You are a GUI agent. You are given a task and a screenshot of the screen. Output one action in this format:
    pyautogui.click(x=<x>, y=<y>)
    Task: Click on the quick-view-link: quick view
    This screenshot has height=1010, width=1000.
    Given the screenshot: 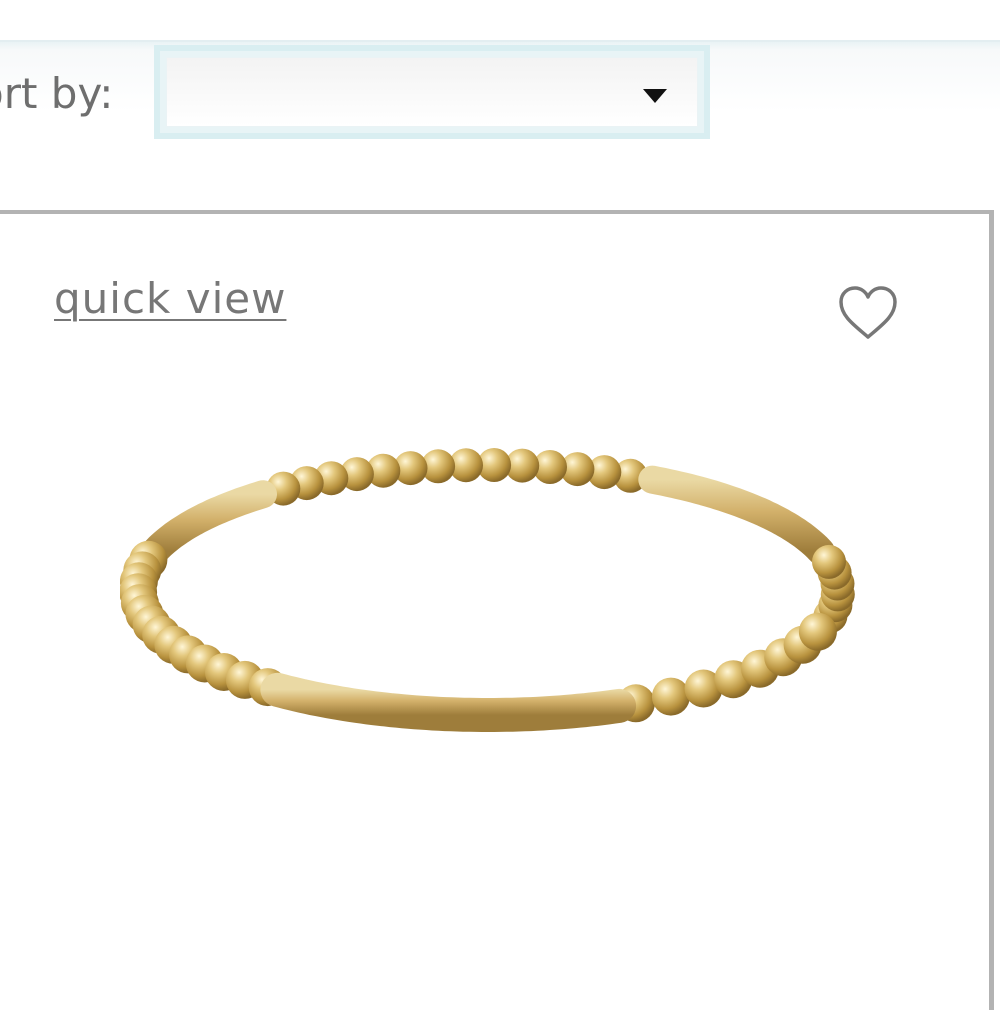 What is the action you would take?
    pyautogui.click(x=170, y=298)
    